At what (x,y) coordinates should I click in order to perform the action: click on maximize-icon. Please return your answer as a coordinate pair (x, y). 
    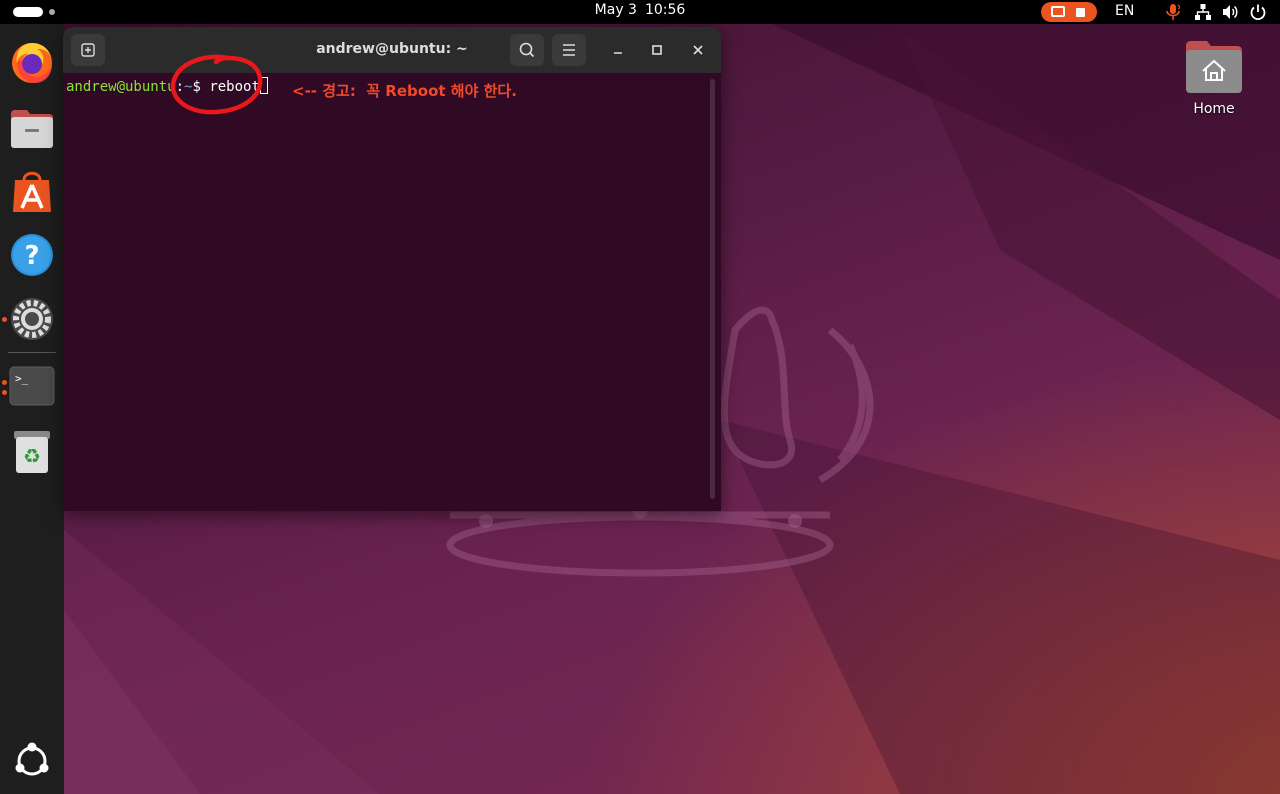
    Looking at the image, I should click on (657, 50).